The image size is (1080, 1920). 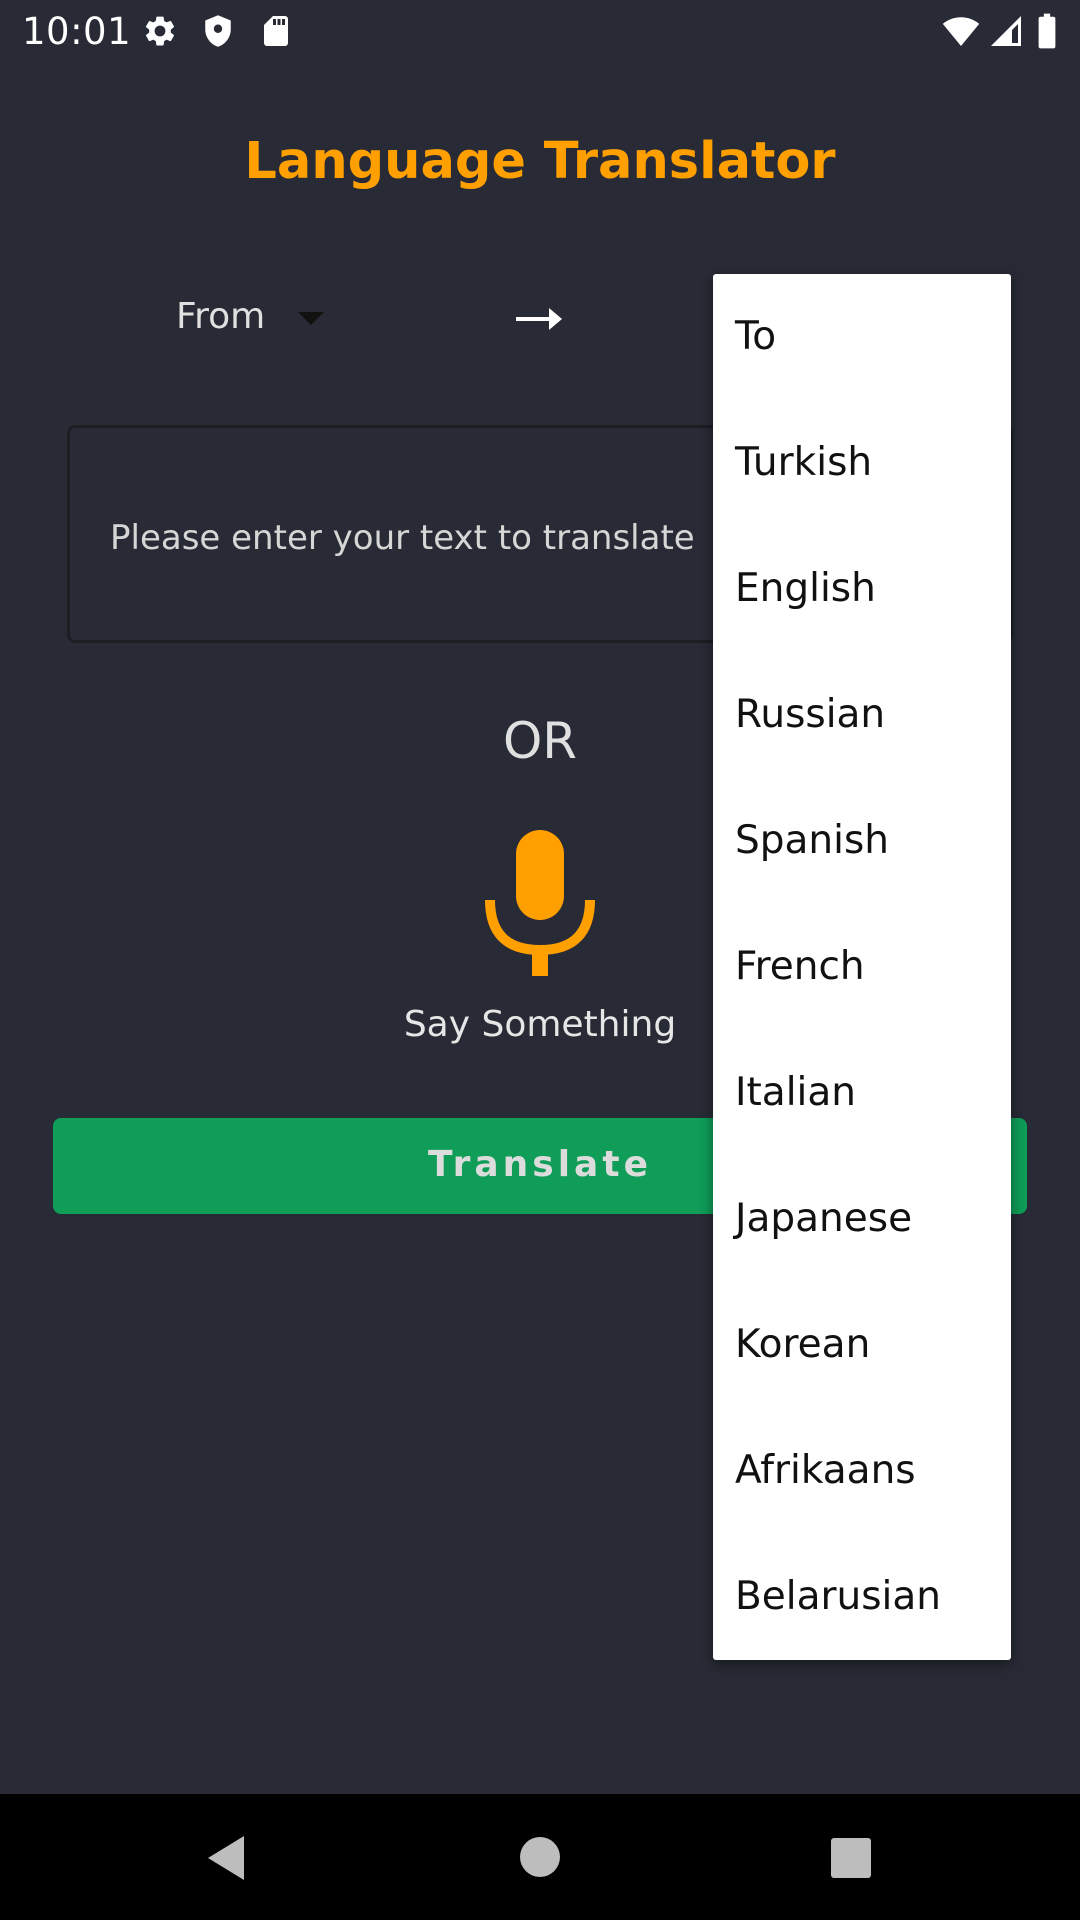 I want to click on dropdown-item-italian: Italian, so click(x=862, y=1093).